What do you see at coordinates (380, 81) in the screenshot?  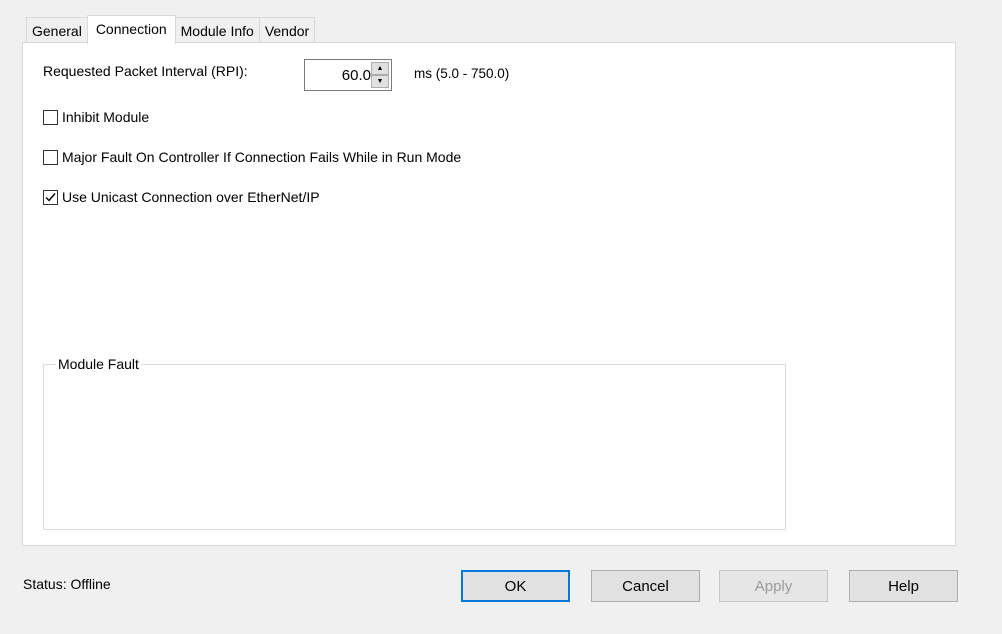 I see `arrow-down-icon: ▼` at bounding box center [380, 81].